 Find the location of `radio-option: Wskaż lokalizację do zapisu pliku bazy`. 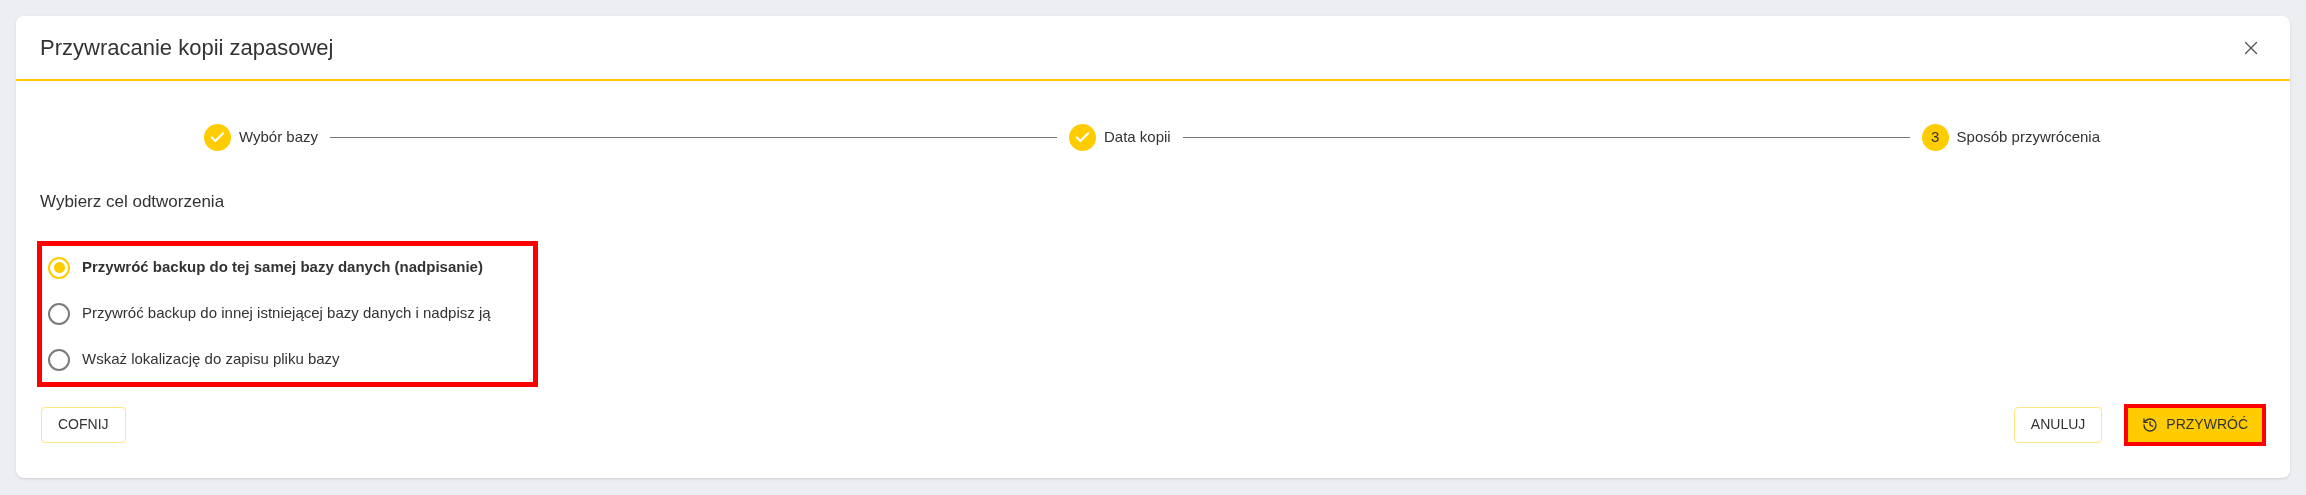

radio-option: Wskaż lokalizację do zapisu pliku bazy is located at coordinates (287, 359).